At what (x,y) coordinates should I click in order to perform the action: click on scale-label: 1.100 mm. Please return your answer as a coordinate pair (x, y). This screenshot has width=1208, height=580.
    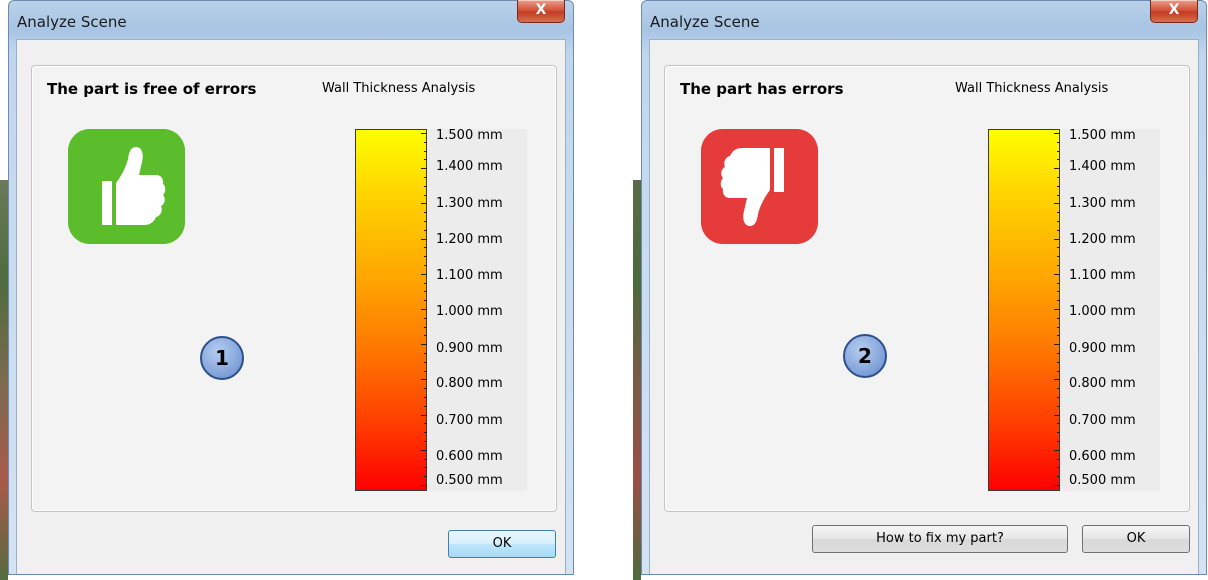
    Looking at the image, I should click on (469, 275).